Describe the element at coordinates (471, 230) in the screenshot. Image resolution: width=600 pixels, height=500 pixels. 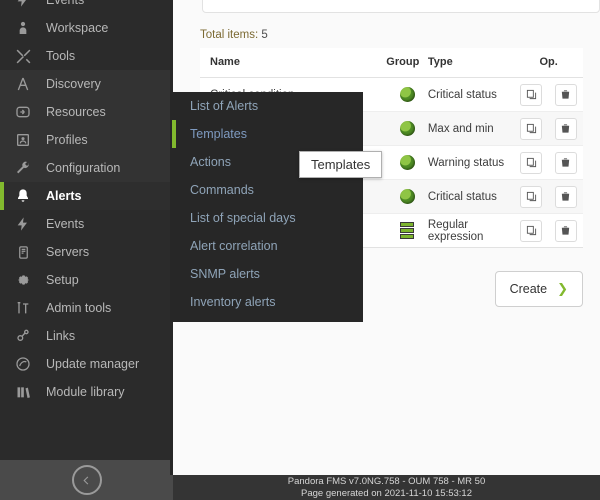
I see `cell-type: Regular expression` at that location.